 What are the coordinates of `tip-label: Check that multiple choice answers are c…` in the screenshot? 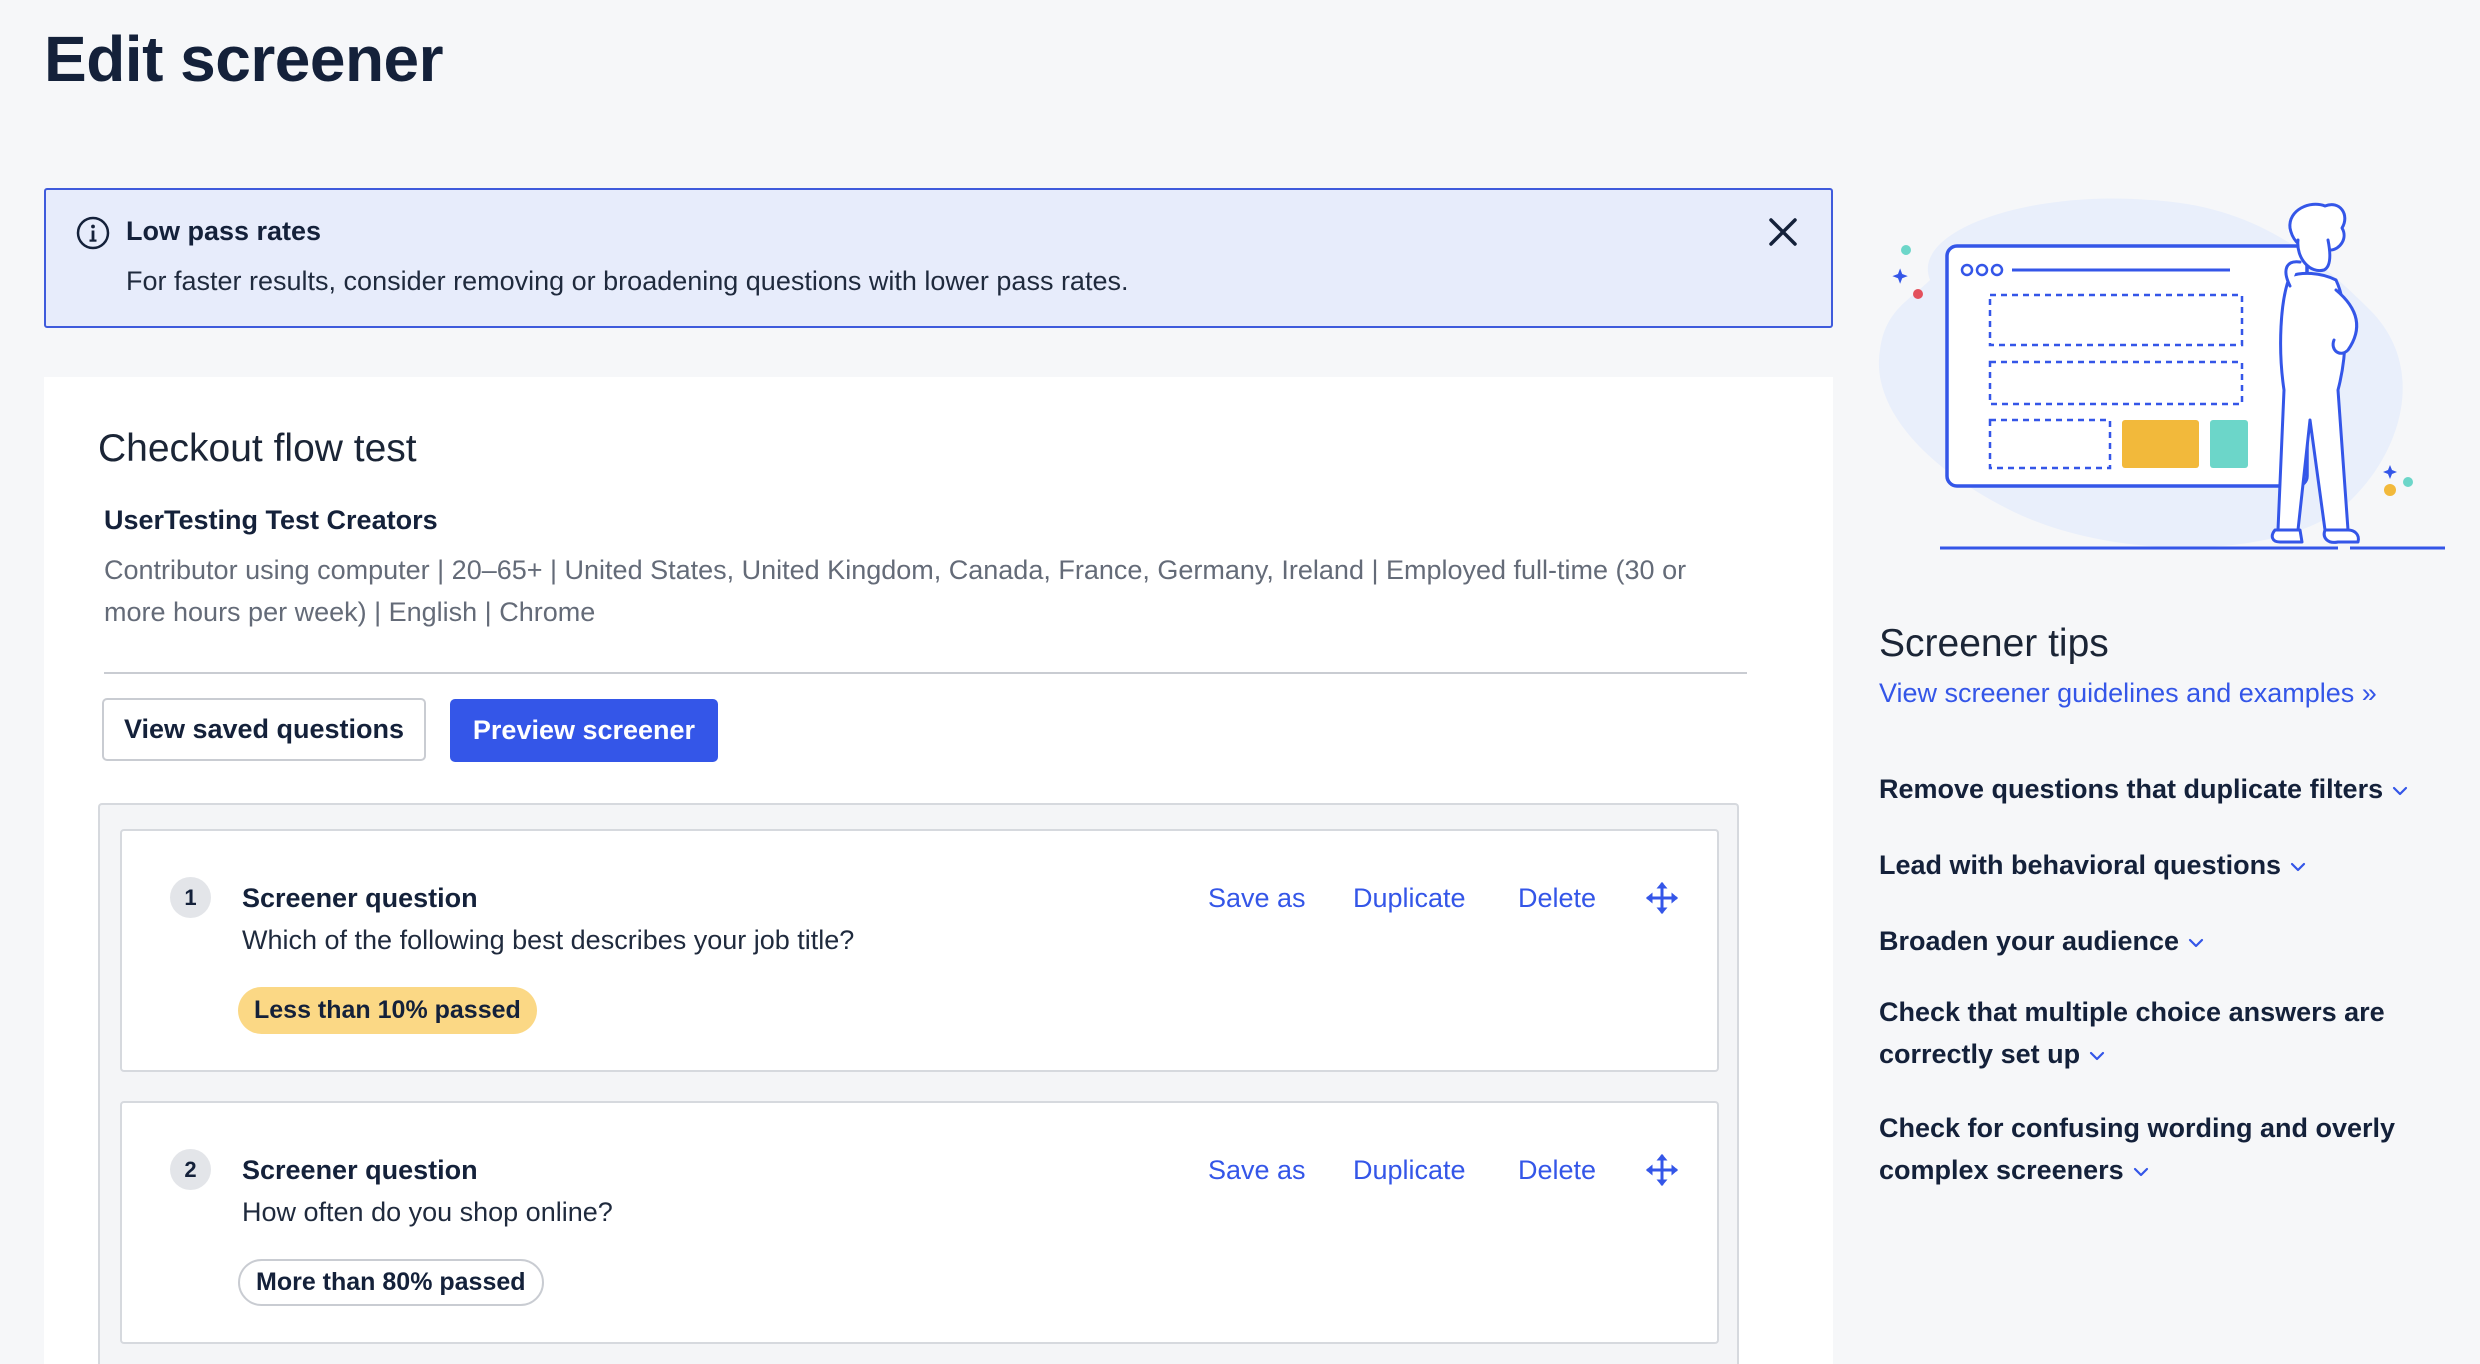 It's located at (2132, 1033).